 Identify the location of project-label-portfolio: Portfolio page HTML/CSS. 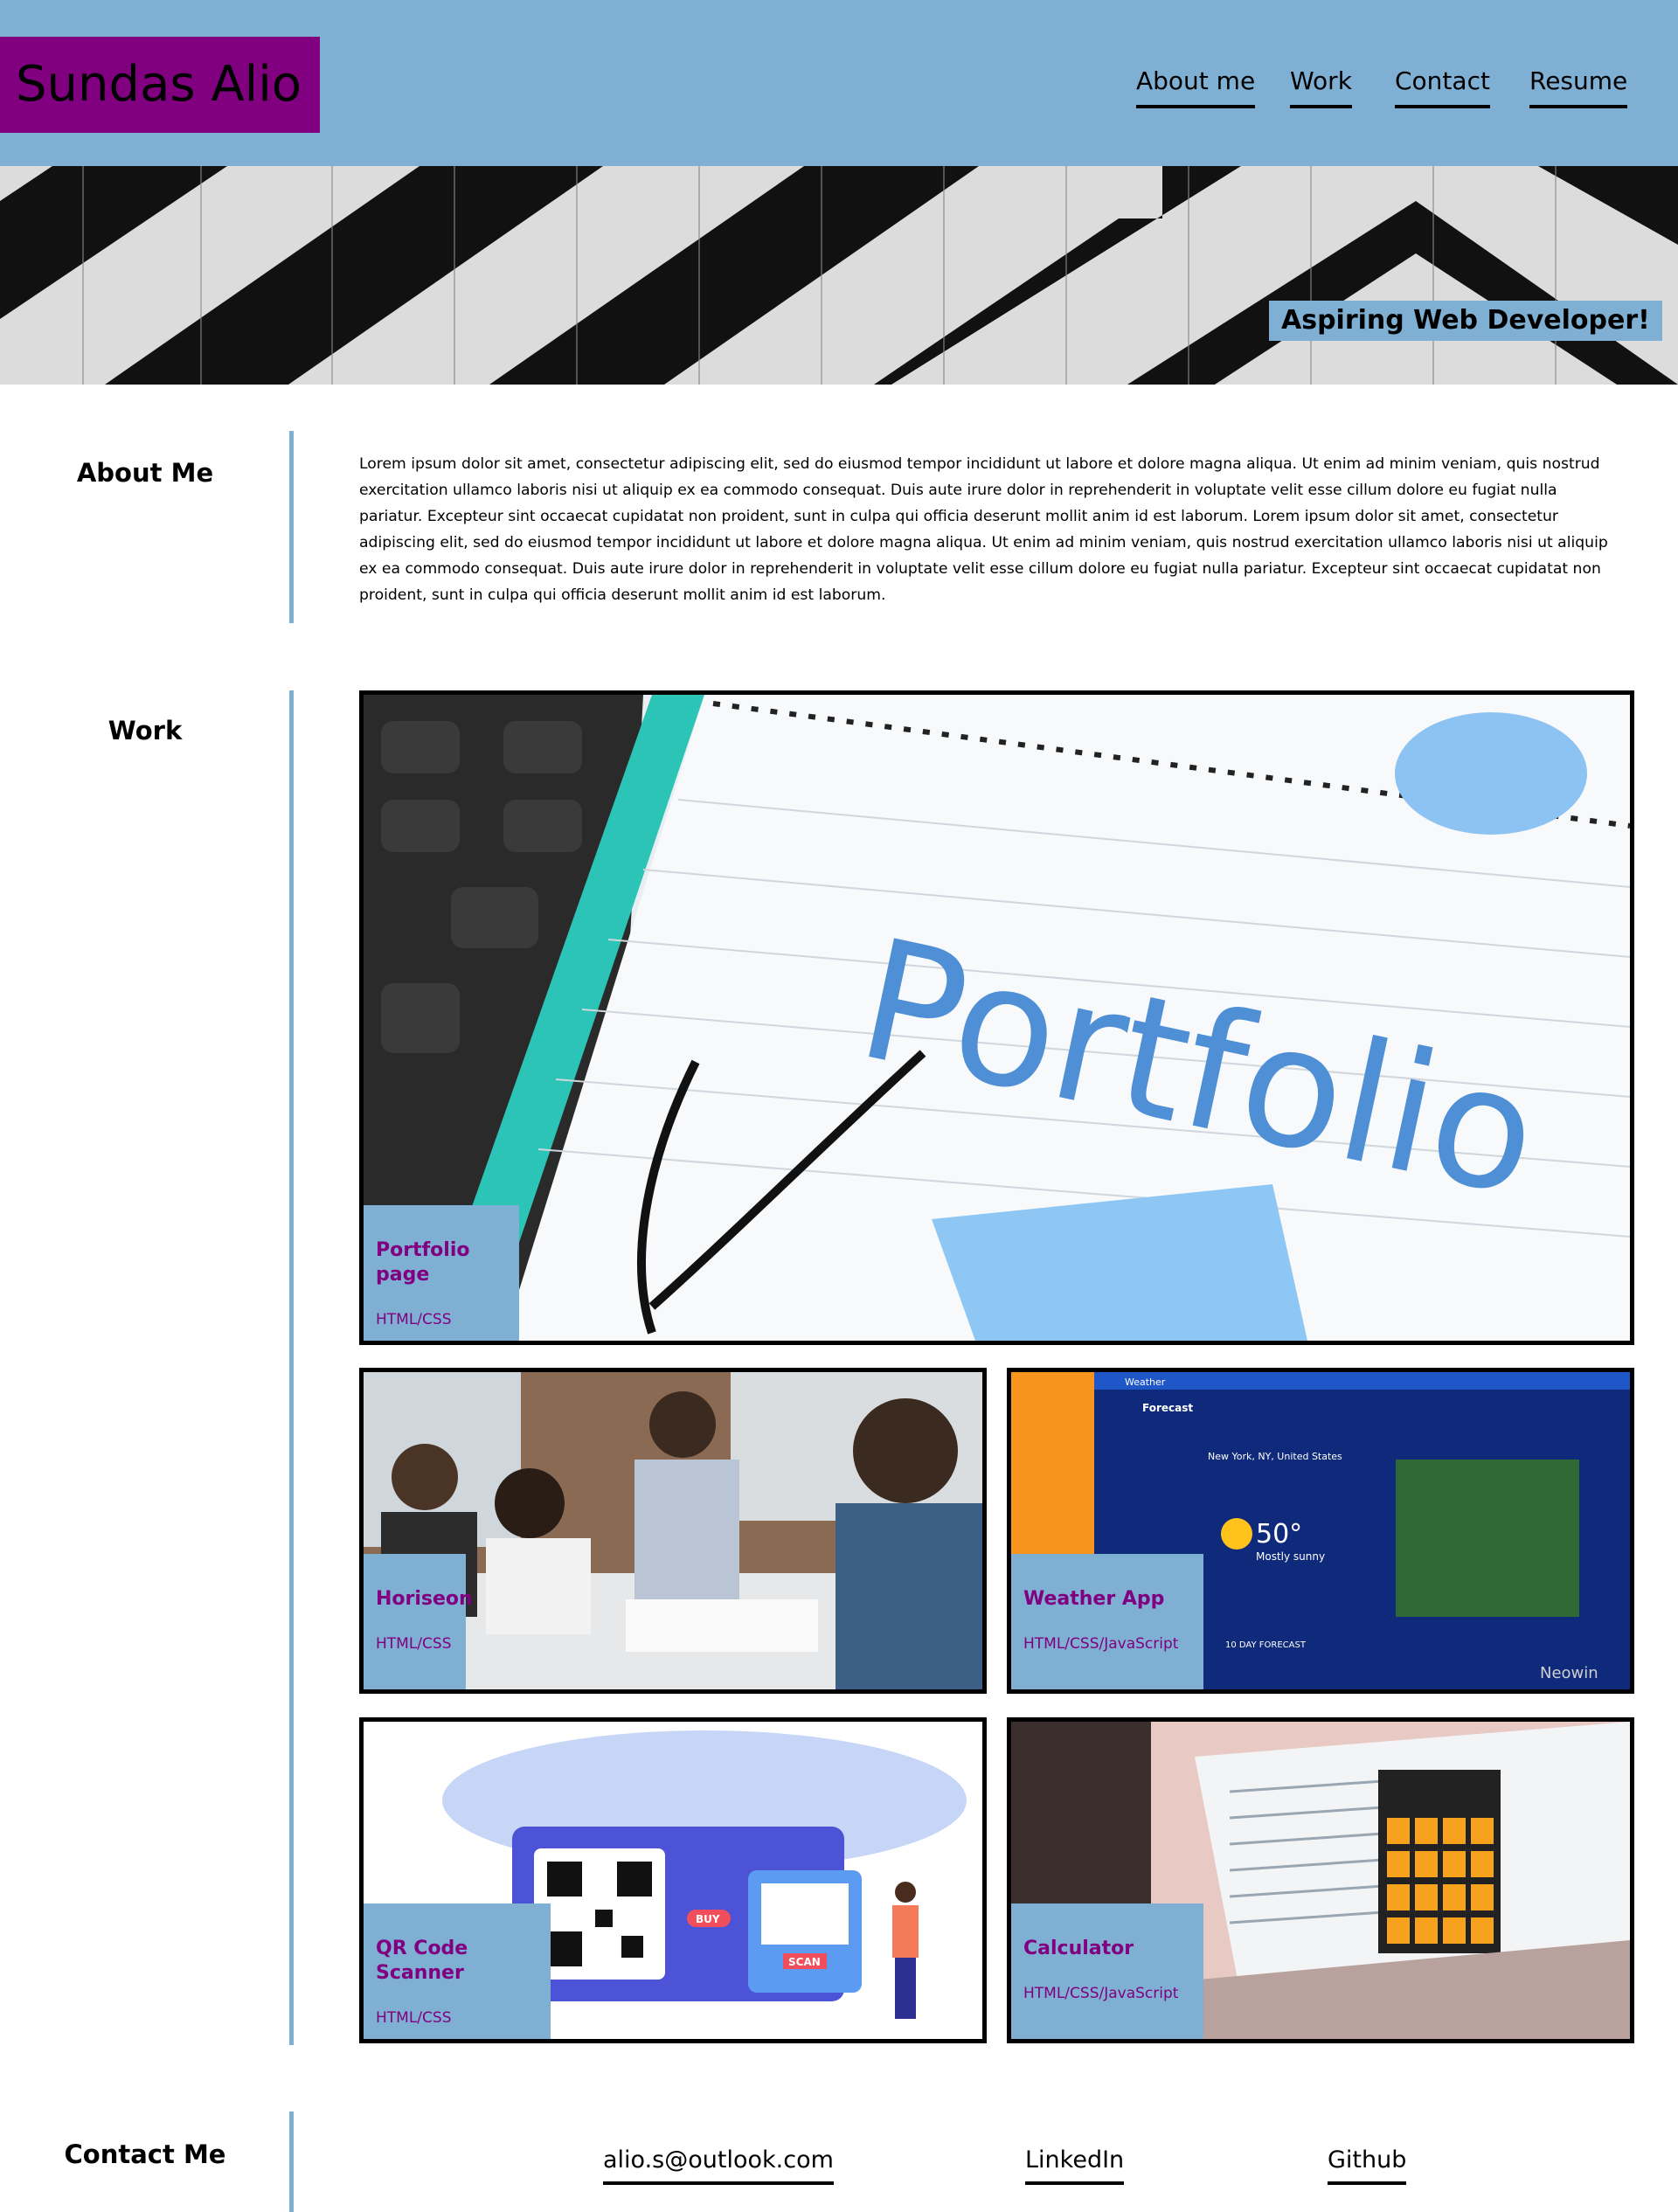
(441, 1273).